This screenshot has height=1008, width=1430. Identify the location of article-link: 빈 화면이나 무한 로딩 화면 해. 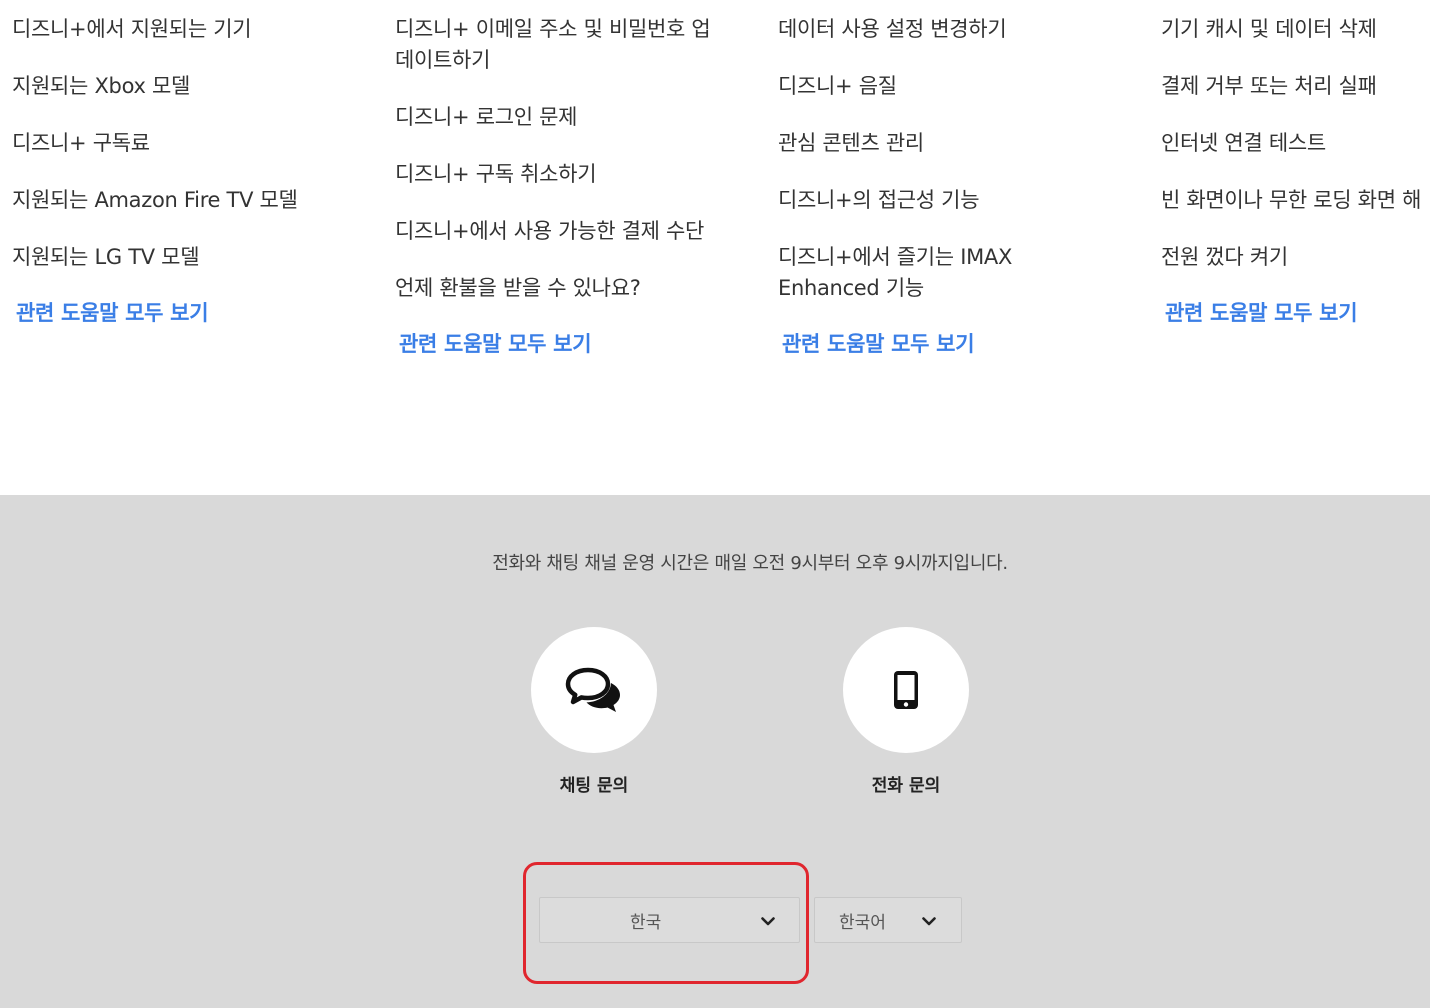
(1295, 200).